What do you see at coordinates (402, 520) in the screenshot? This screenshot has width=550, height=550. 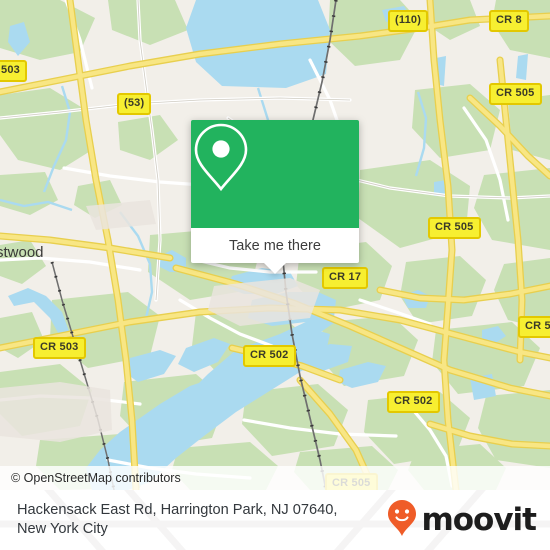 I see `moovit-smiley-pin-icon` at bounding box center [402, 520].